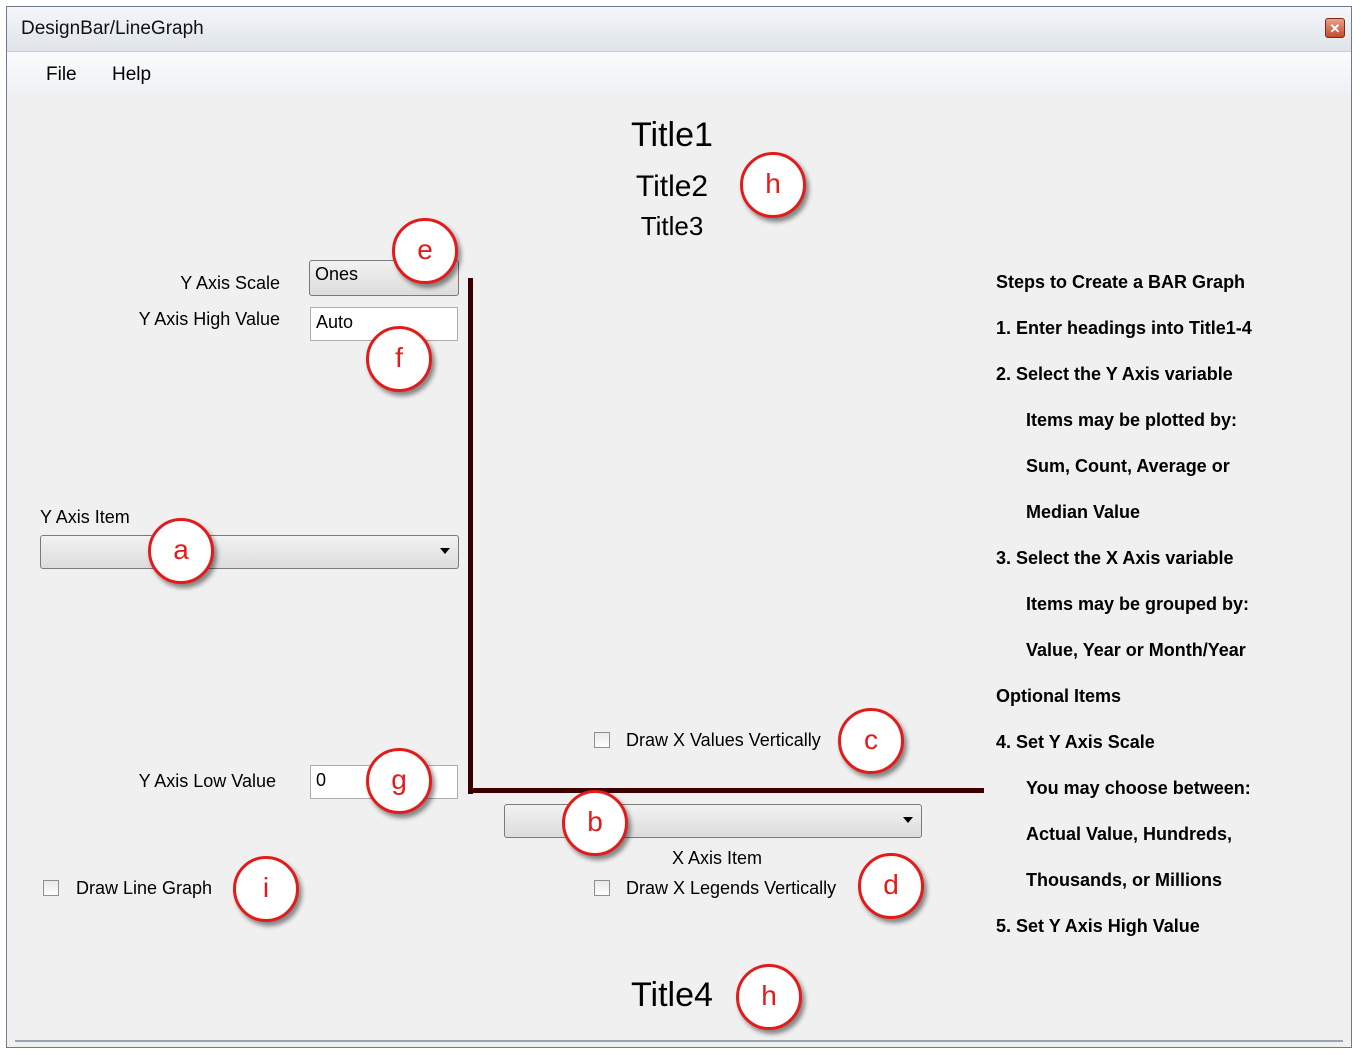 This screenshot has width=1361, height=1055. Describe the element at coordinates (249, 552) in the screenshot. I see `y-axis-item-select` at that location.